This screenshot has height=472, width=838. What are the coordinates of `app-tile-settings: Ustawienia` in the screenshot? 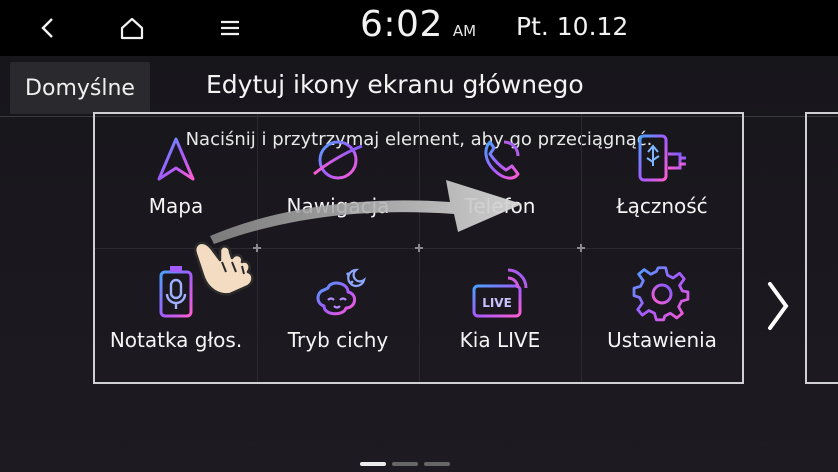 It's located at (662, 315).